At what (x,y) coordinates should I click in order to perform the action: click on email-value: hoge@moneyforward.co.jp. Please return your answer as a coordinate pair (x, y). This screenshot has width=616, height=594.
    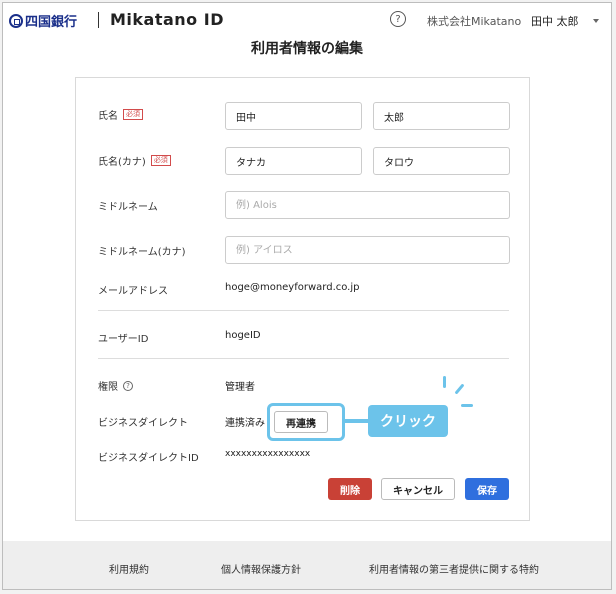
    Looking at the image, I should click on (292, 287).